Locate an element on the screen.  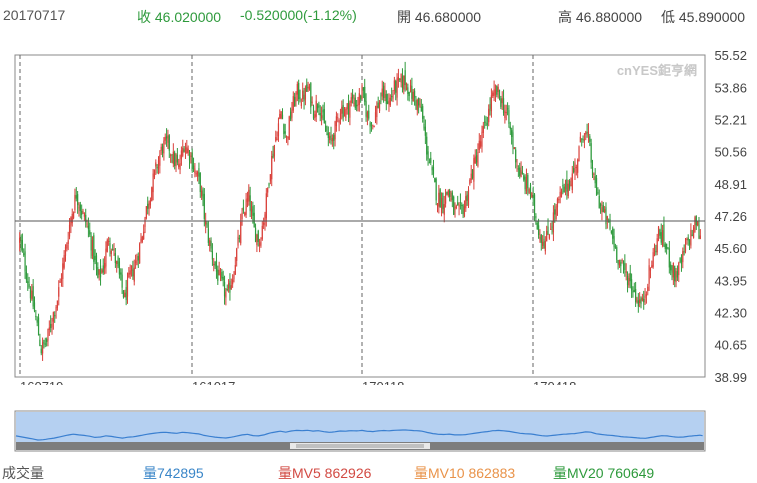
y-tick-label: 43.95 is located at coordinates (730, 280).